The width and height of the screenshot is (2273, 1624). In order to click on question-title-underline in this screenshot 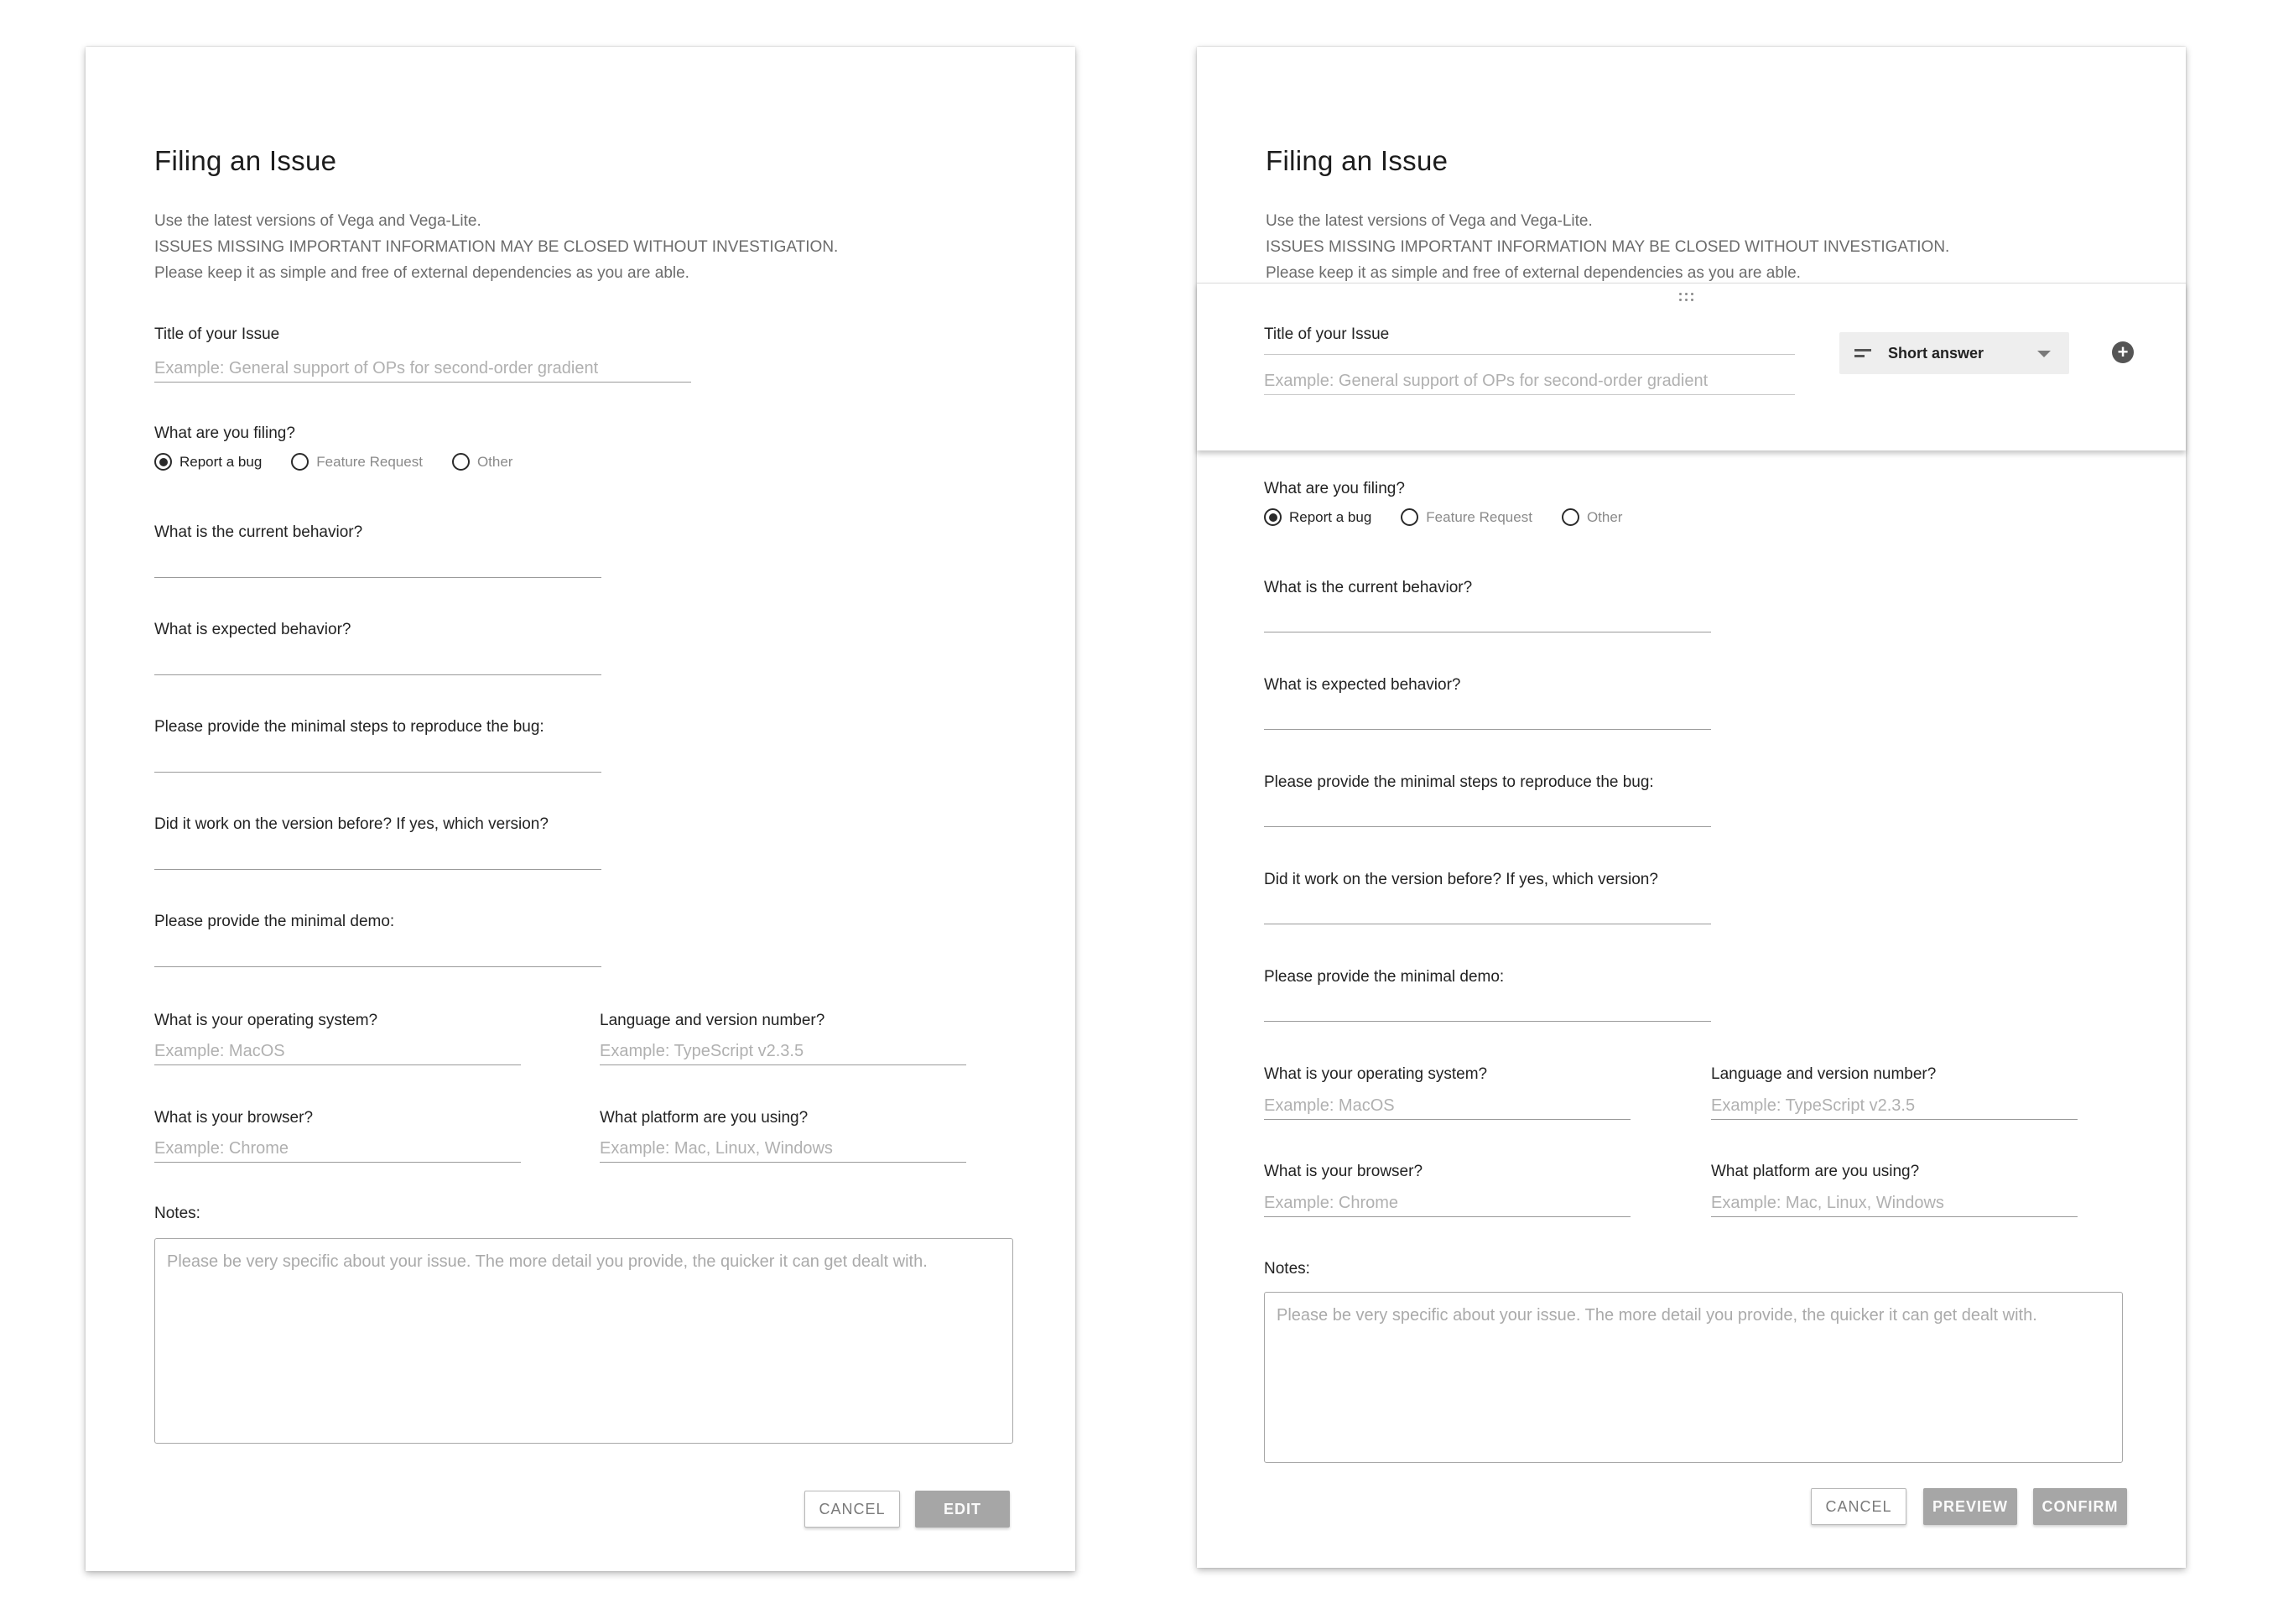, I will do `click(1529, 355)`.